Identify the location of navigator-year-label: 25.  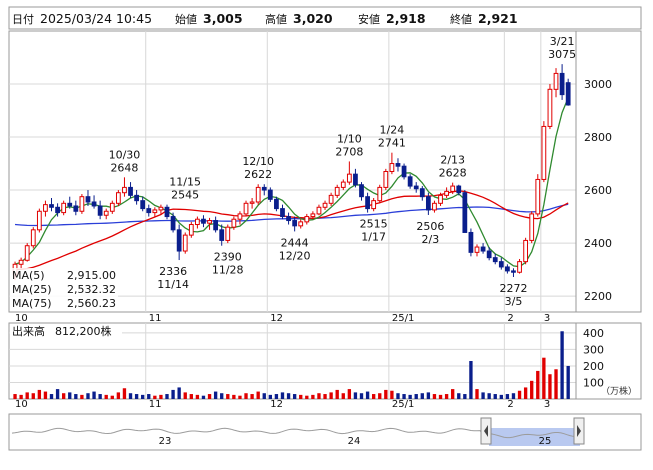
(545, 441).